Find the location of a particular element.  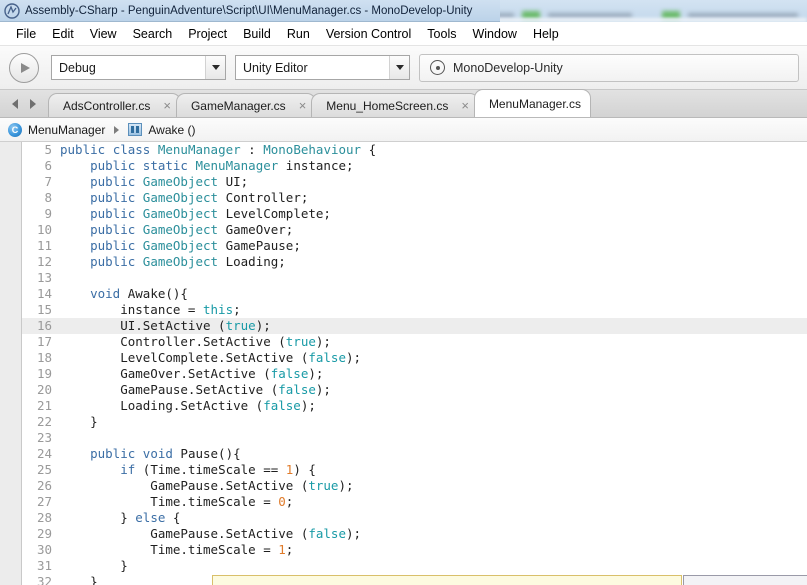

code-line: 13 is located at coordinates (414, 278).